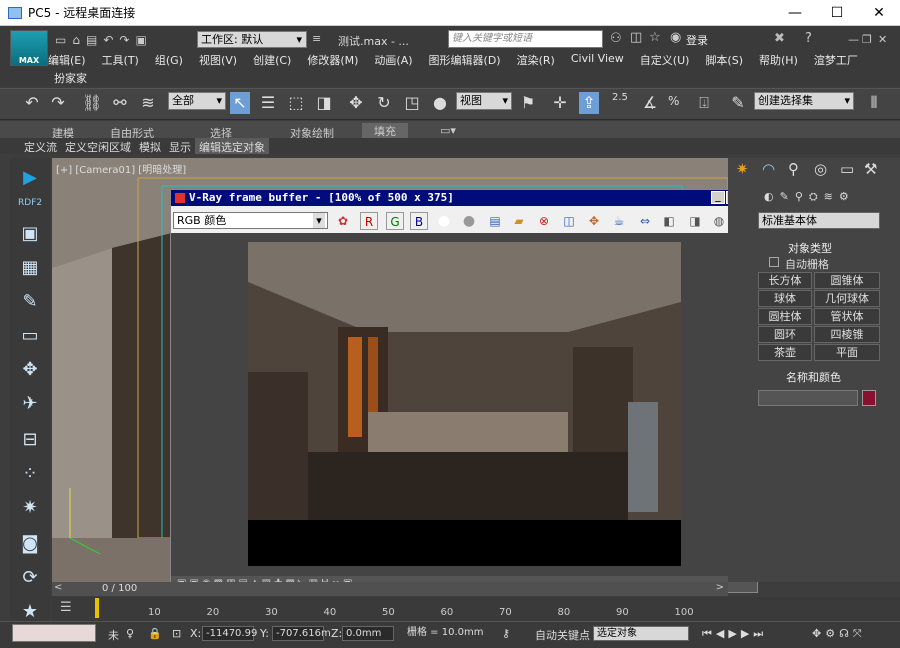 This screenshot has height=648, width=900. What do you see at coordinates (30, 404) in the screenshot?
I see `airplane-icon: ✈` at bounding box center [30, 404].